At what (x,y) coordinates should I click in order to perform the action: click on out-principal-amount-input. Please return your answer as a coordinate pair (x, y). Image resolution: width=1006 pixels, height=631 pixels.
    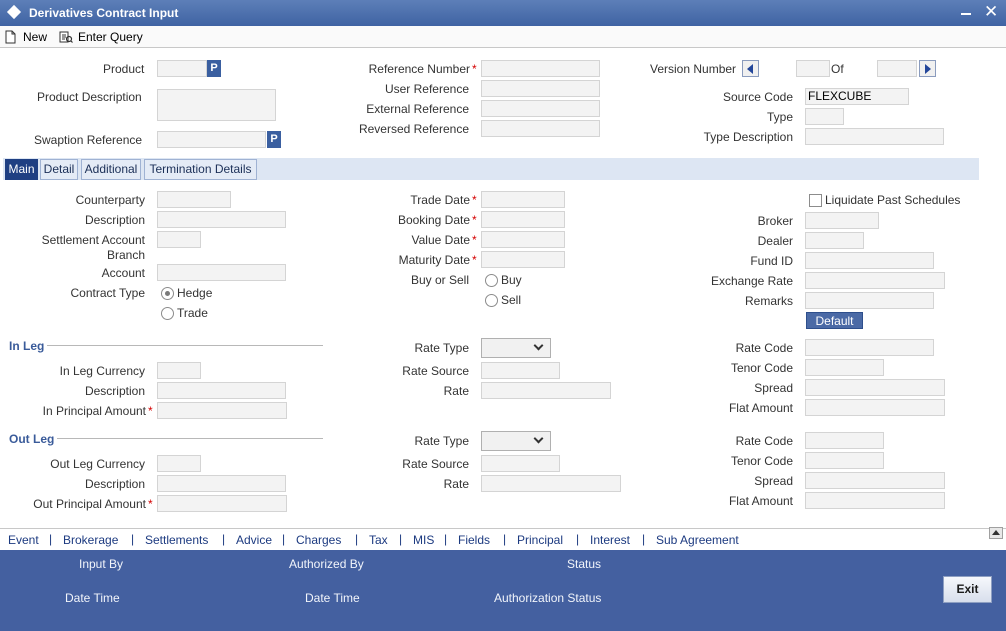
    Looking at the image, I should click on (222, 503).